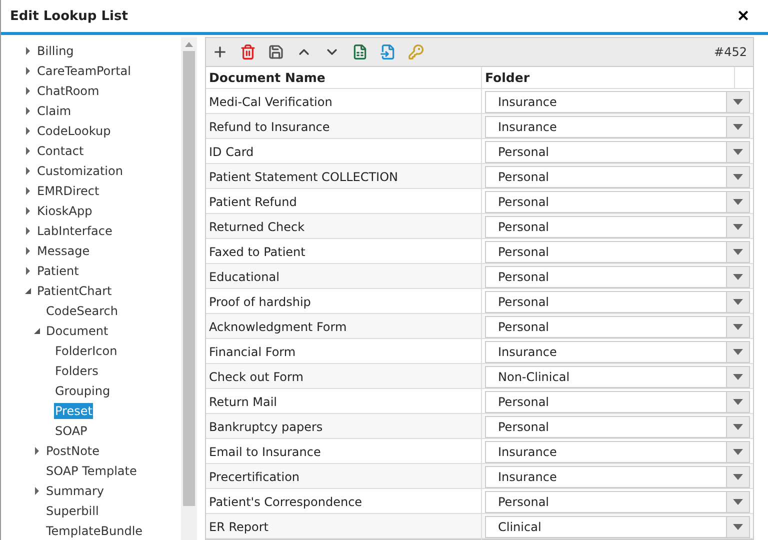  Describe the element at coordinates (80, 171) in the screenshot. I see `tree-item: Customization` at that location.